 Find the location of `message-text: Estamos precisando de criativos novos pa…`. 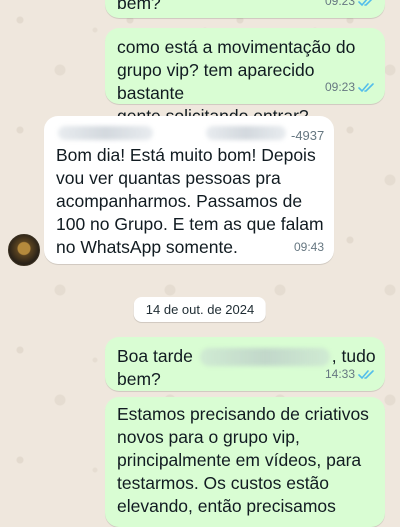

message-text: Estamos precisando de criativos novos pa… is located at coordinates (243, 460).